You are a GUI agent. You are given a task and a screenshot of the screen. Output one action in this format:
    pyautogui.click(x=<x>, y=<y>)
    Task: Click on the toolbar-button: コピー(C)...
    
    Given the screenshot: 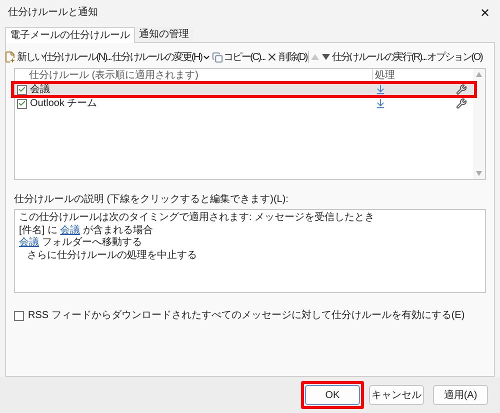 What is the action you would take?
    pyautogui.click(x=239, y=57)
    